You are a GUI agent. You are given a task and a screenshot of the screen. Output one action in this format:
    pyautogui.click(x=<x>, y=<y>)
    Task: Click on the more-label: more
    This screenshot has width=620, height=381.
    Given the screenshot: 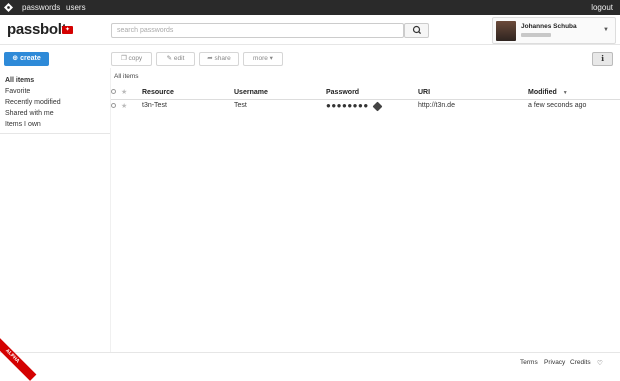 What is the action you would take?
    pyautogui.click(x=260, y=58)
    